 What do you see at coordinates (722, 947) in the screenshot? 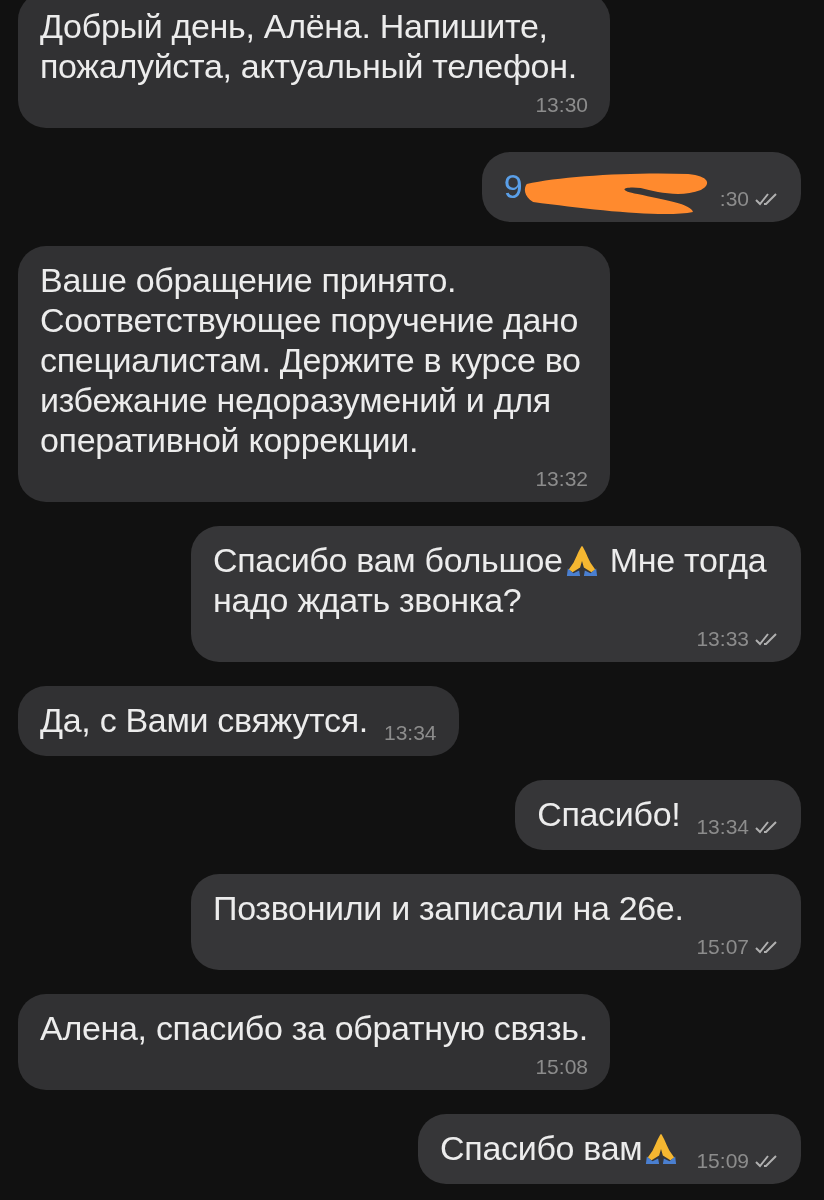
I see `message-time: 15:07` at bounding box center [722, 947].